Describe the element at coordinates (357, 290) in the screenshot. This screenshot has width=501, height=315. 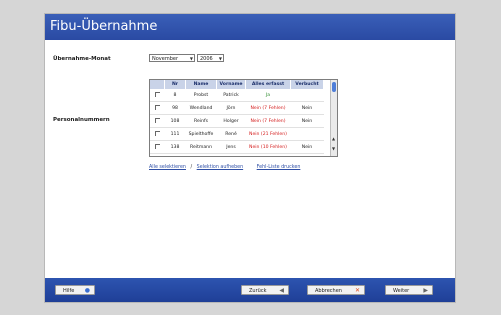
I see `cross-icon: ✕` at that location.